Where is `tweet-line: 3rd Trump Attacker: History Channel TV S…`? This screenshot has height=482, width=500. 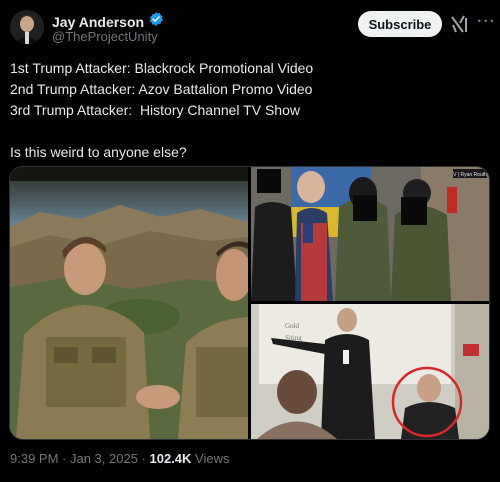 tweet-line: 3rd Trump Attacker: History Channel TV S… is located at coordinates (155, 110).